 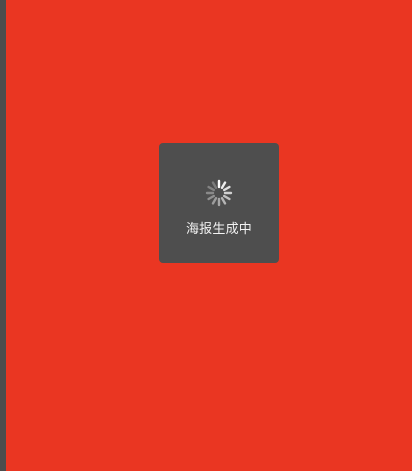 I want to click on loading-toast: 海报生成中, so click(x=219, y=203).